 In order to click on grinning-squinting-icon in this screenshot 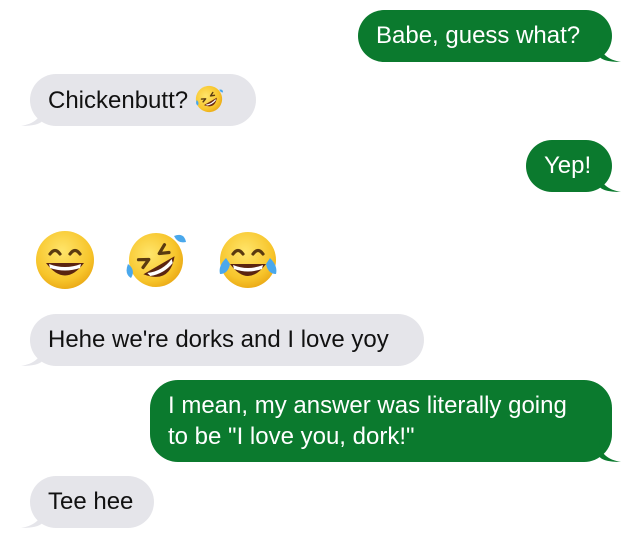, I will do `click(65, 260)`.